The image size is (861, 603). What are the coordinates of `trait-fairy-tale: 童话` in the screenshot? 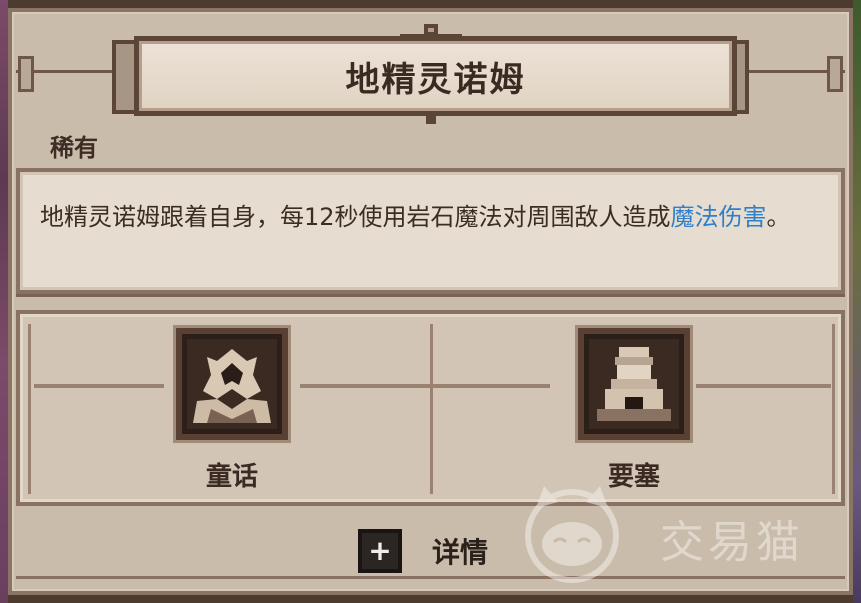 It's located at (232, 410).